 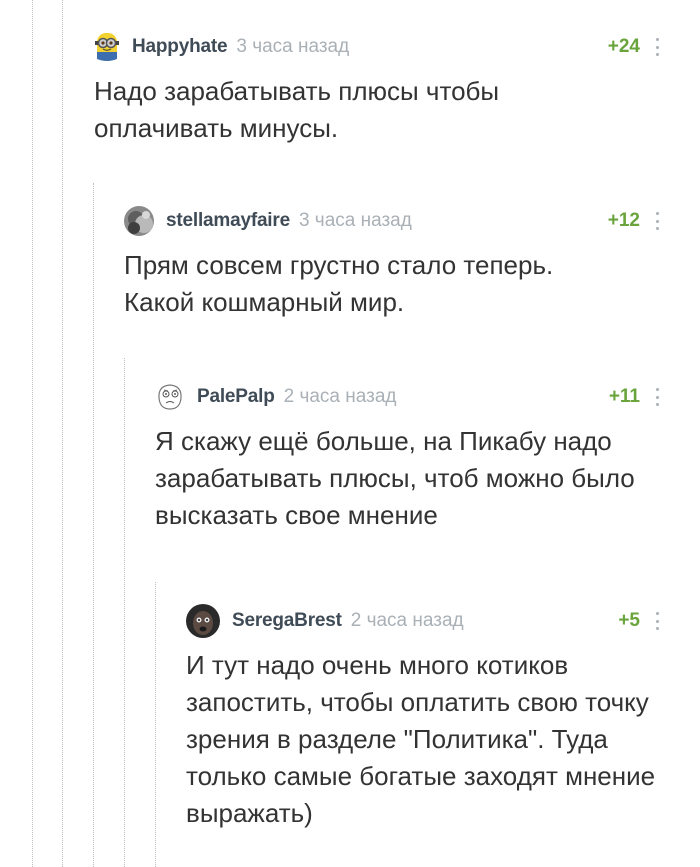 I want to click on photo-avatar-icon, so click(x=139, y=221).